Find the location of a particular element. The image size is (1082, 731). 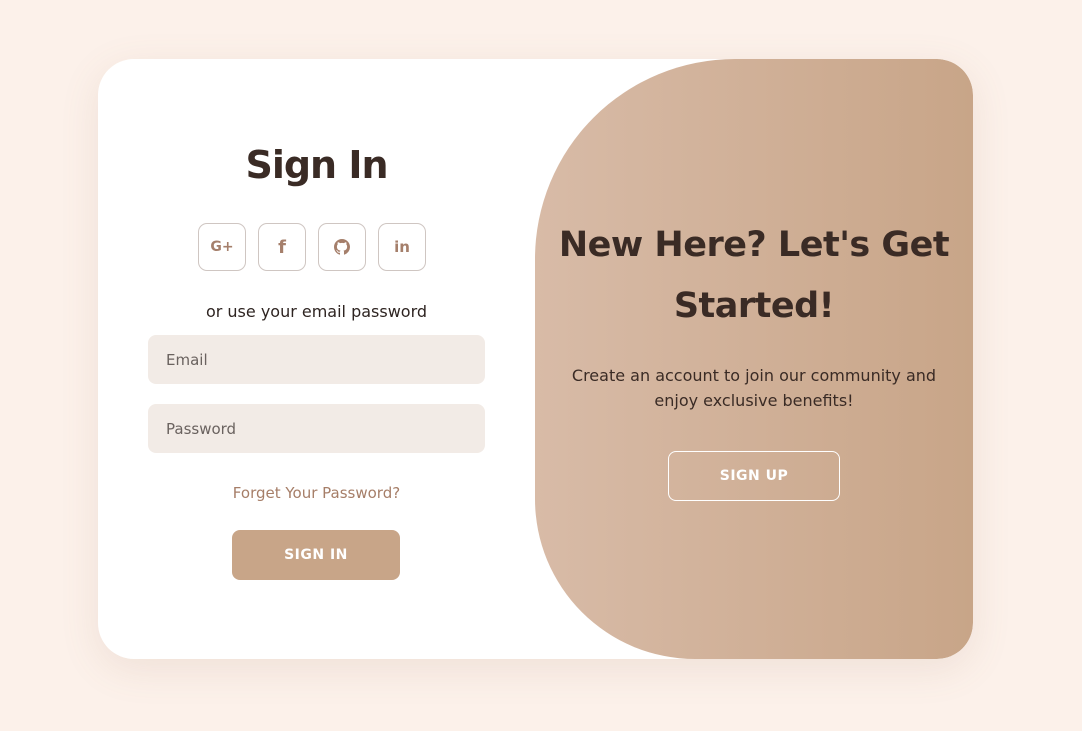

email-password-hint: or use your email password is located at coordinates (316, 311).